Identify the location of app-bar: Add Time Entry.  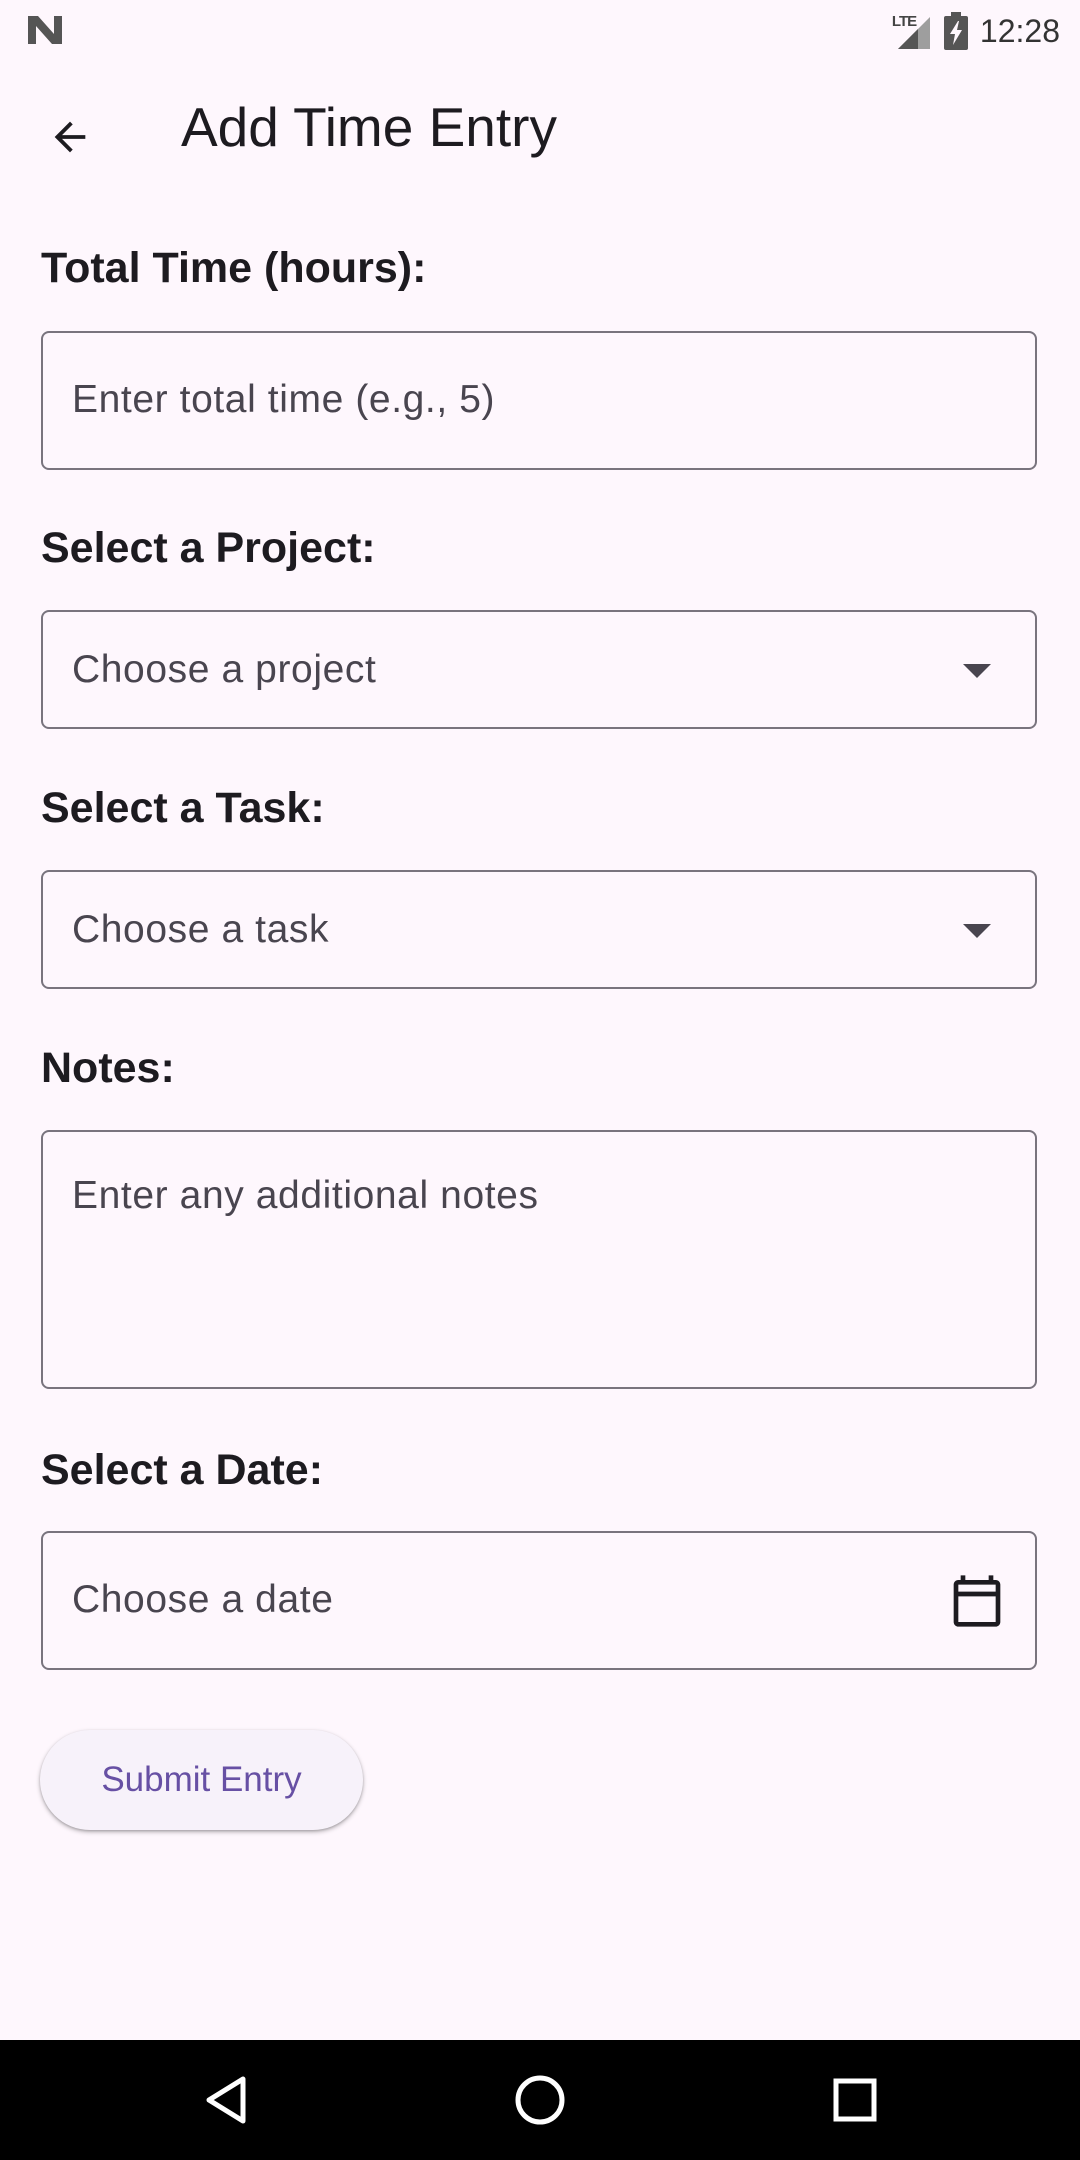
(540, 130).